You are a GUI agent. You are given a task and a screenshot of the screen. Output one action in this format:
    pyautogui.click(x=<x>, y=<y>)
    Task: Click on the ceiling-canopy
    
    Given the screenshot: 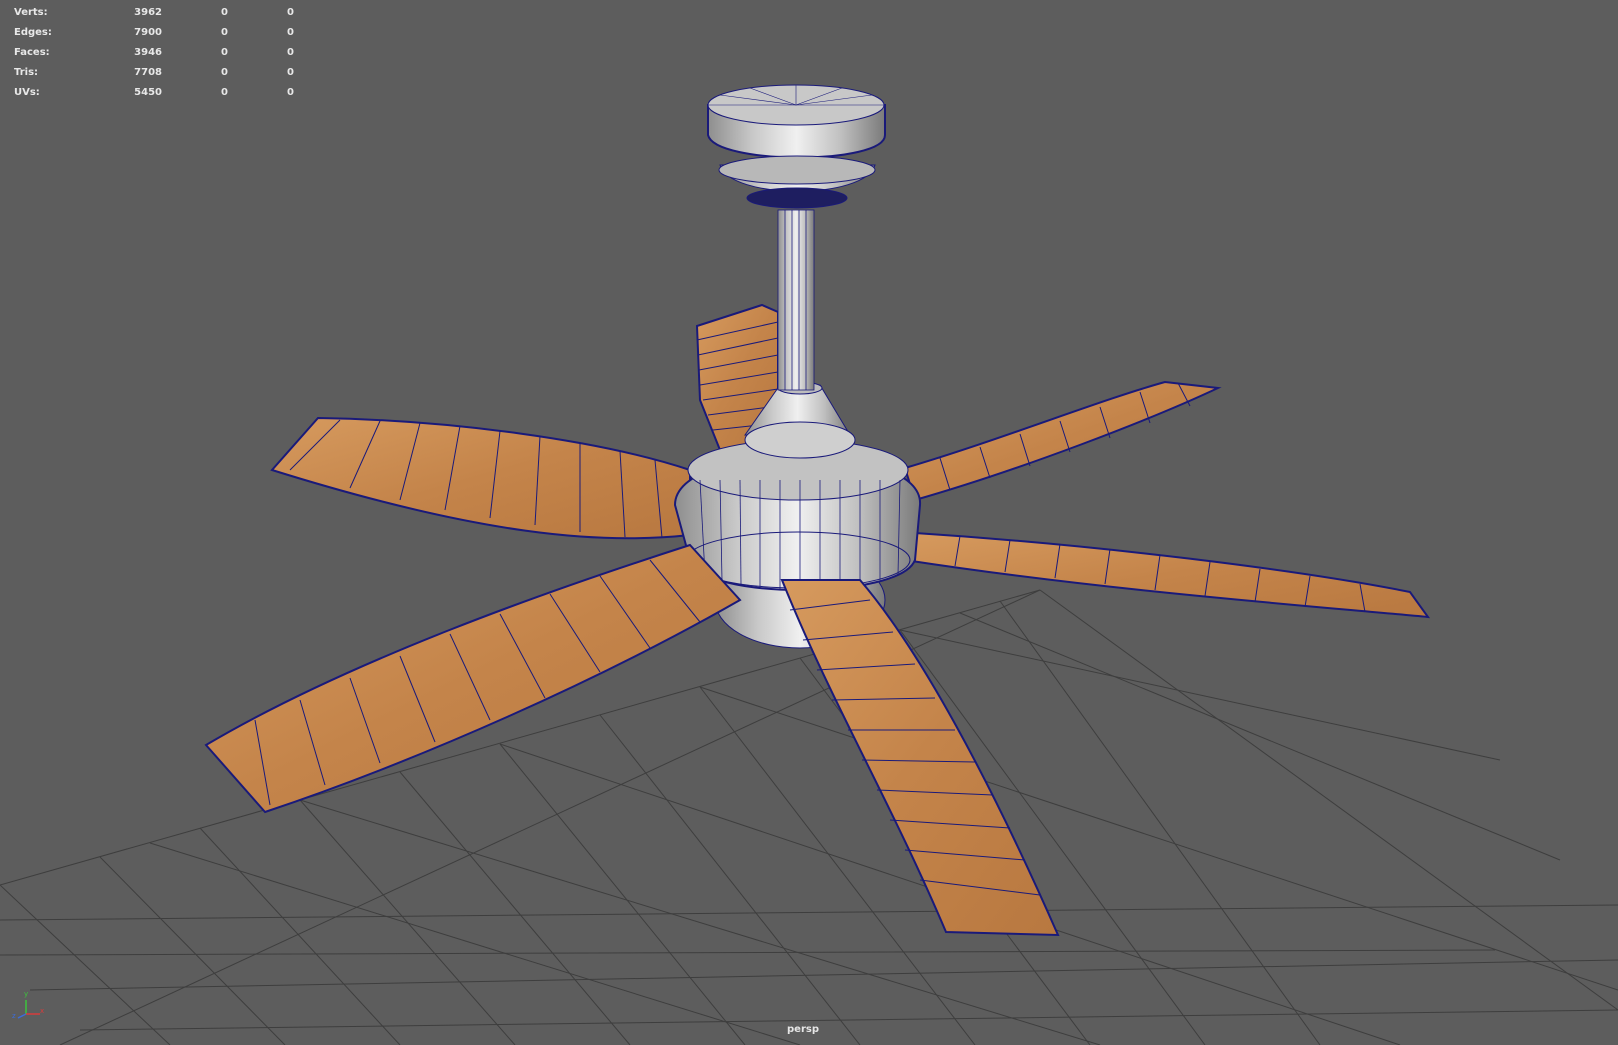 What is the action you would take?
    pyautogui.click(x=796, y=146)
    